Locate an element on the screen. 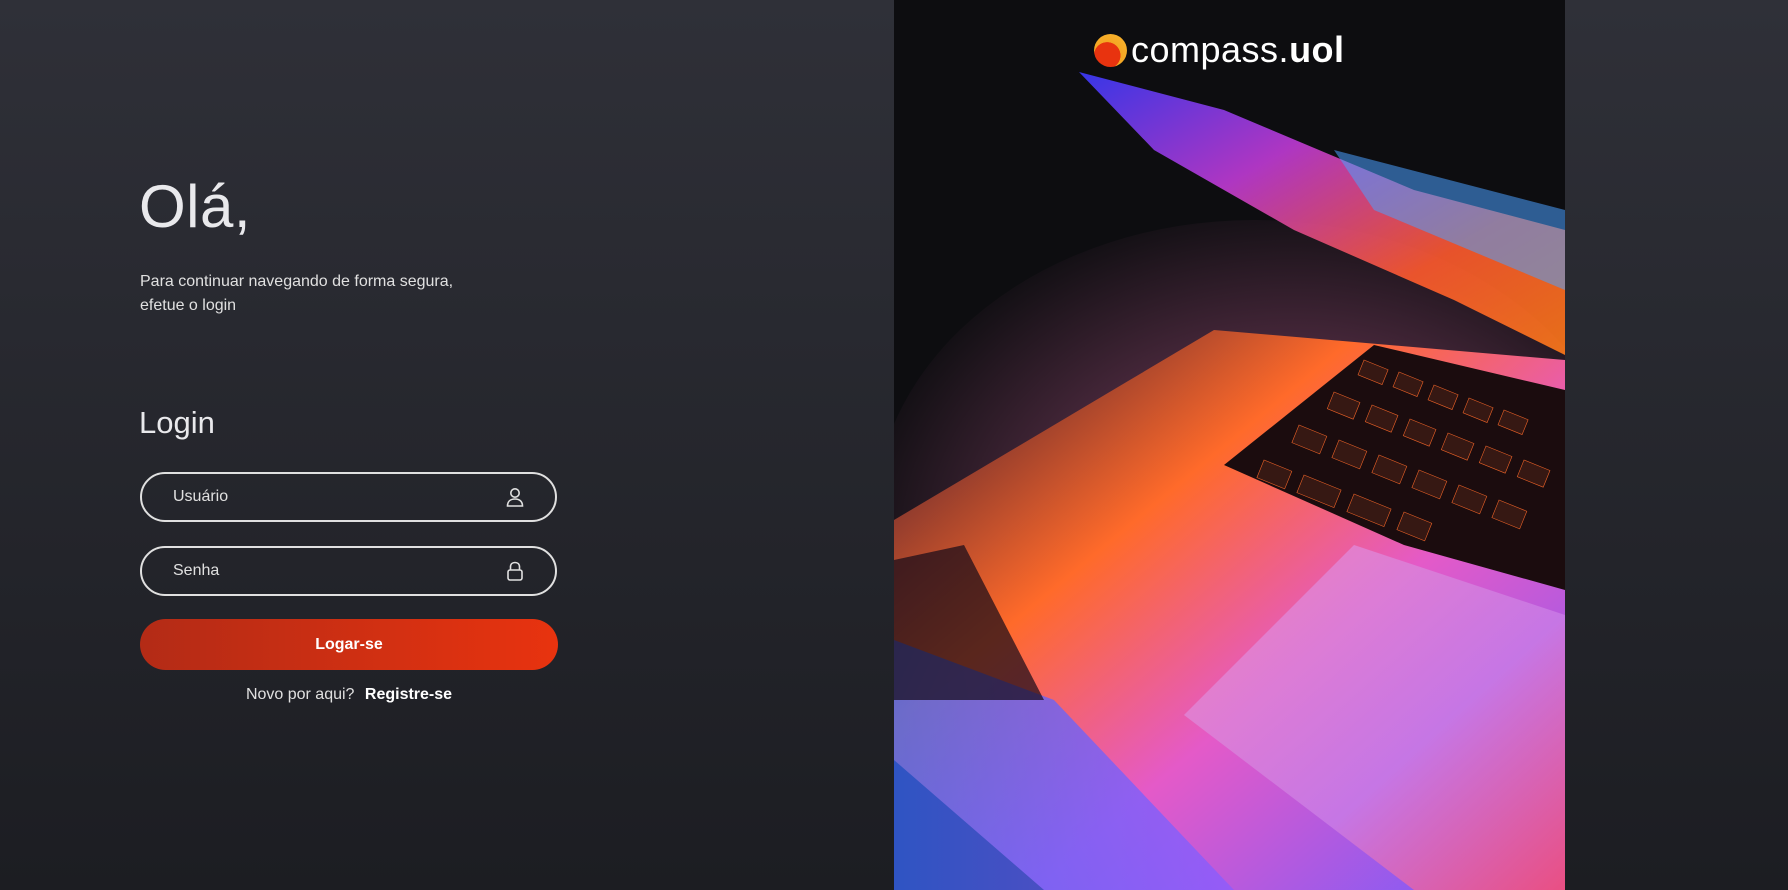 The image size is (1788, 890). compass-uol-logo-icon is located at coordinates (1110, 50).